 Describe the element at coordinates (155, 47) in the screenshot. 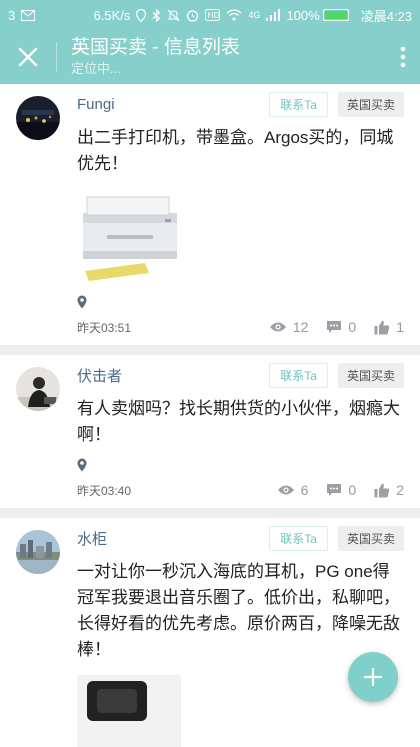

I see `page-title: 英国买卖 - 信息列表` at that location.